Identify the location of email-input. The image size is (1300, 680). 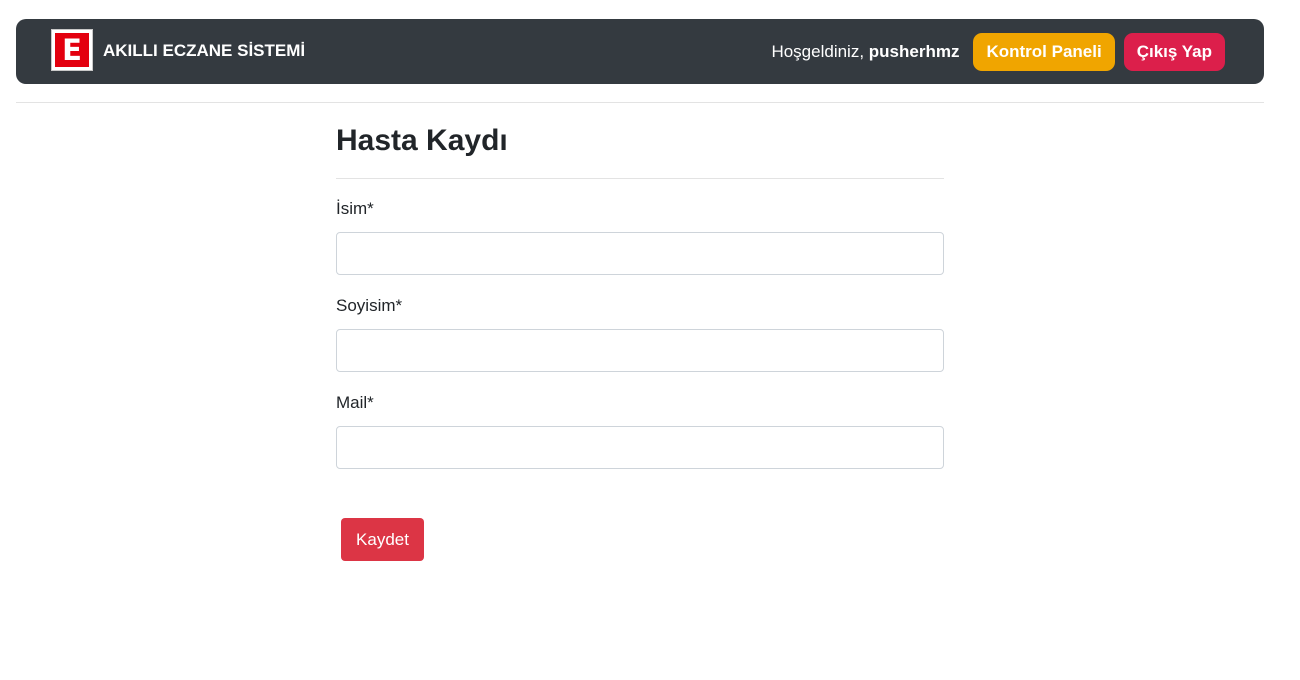
(640, 447).